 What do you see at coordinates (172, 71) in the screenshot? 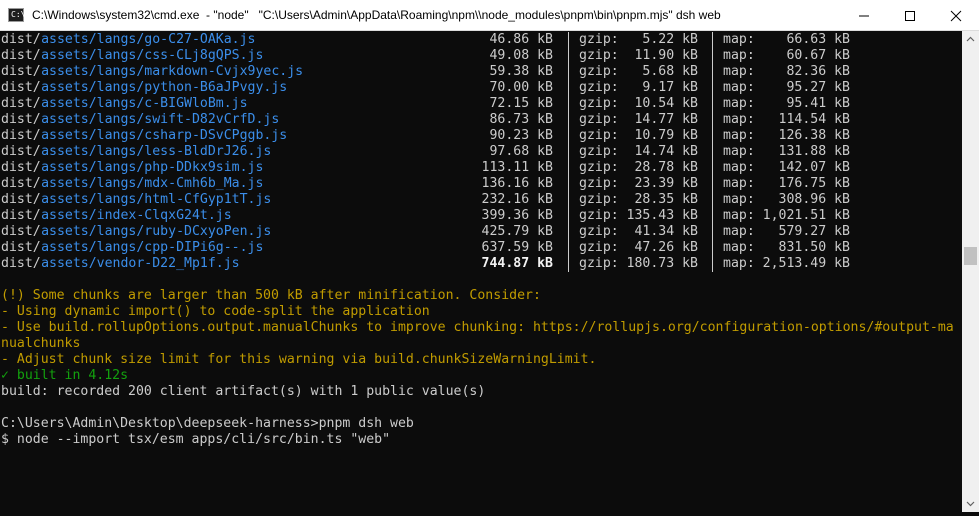
I see `asset-file-name: assets/langs/markdown-Cvjx9yec.js` at bounding box center [172, 71].